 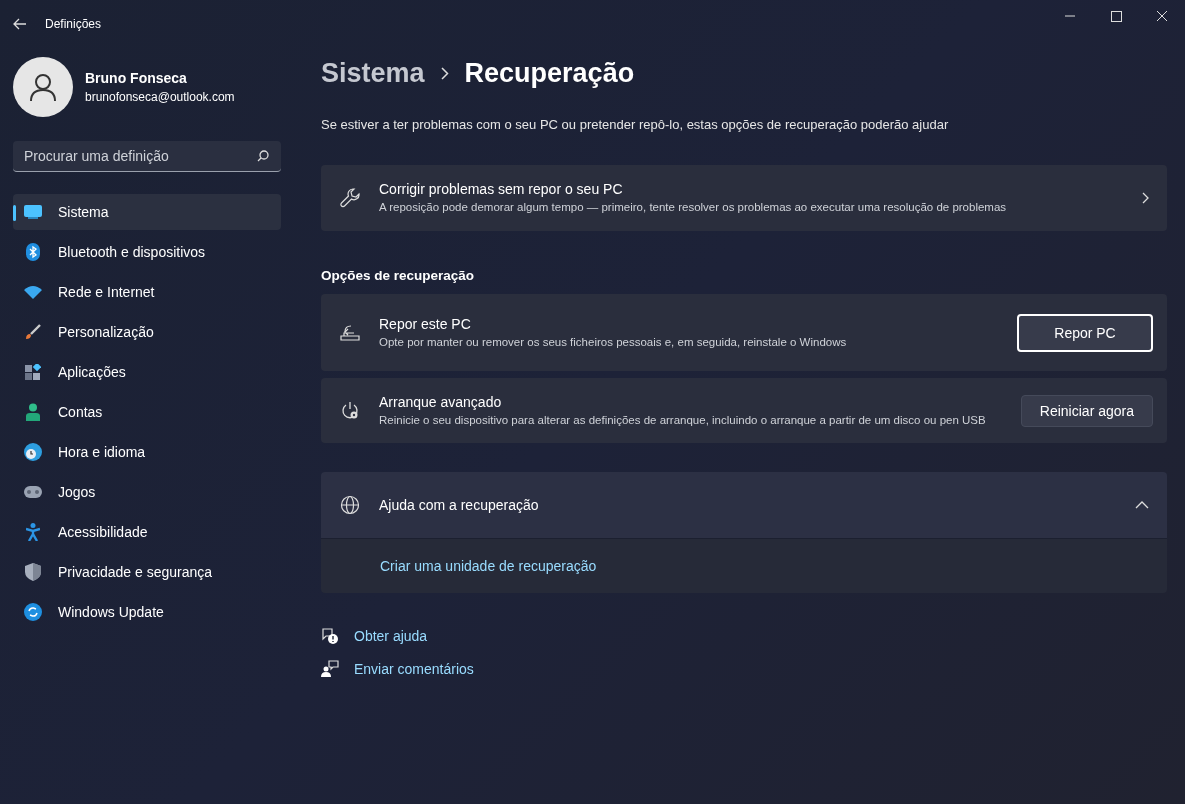 I want to click on page-title: Recuperação, so click(x=549, y=73).